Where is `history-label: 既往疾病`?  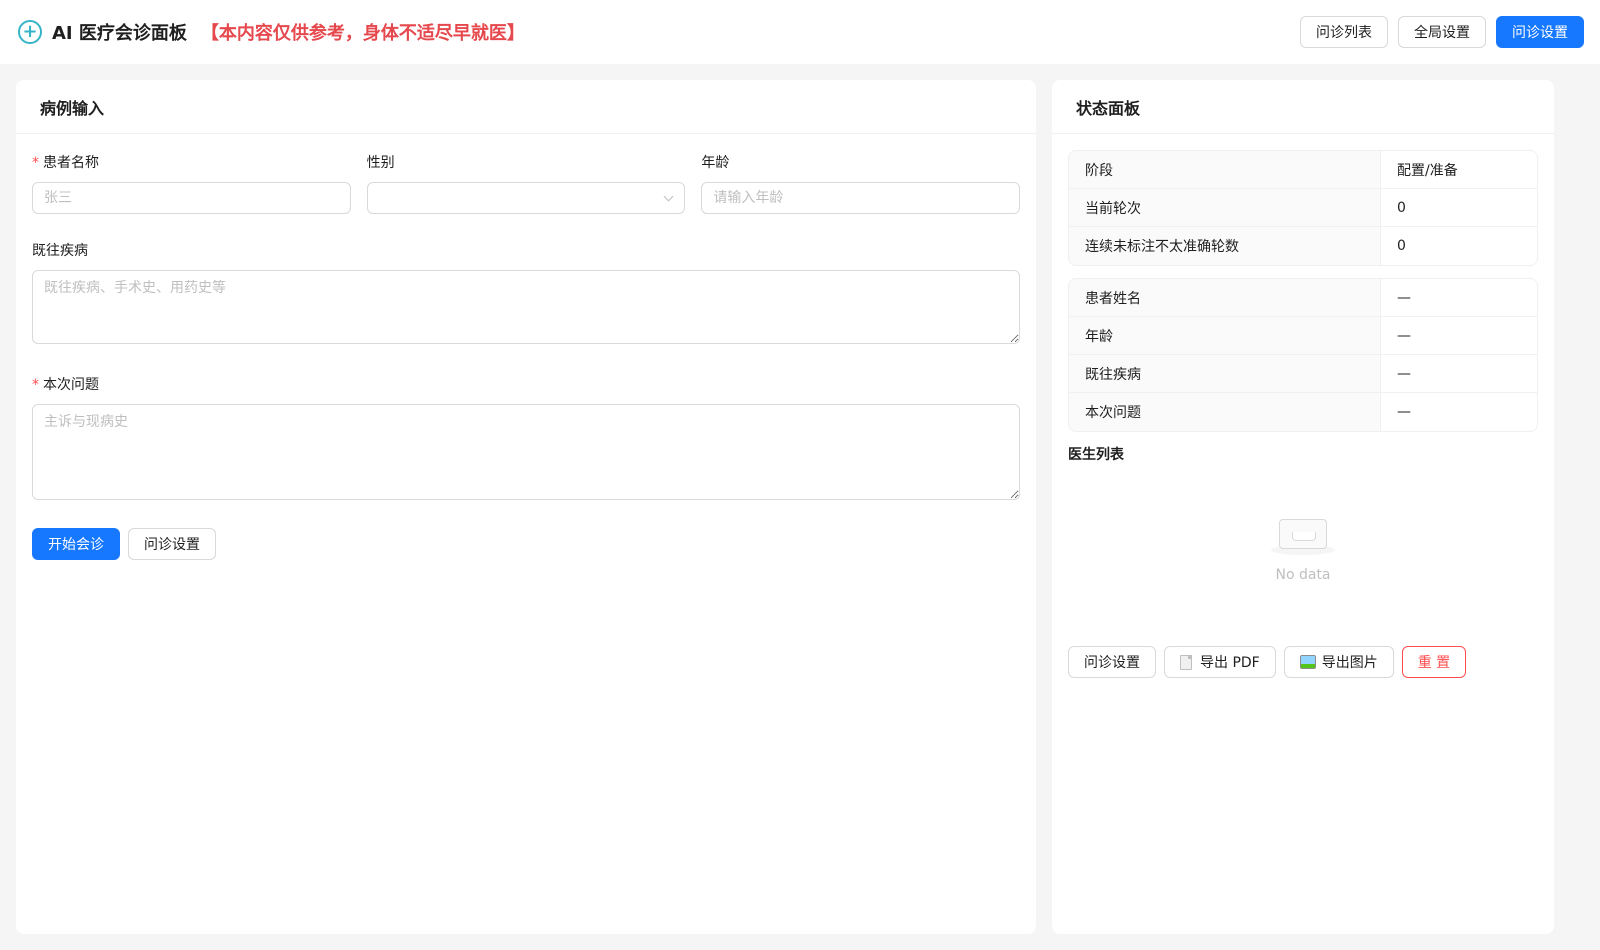
history-label: 既往疾病 is located at coordinates (60, 251).